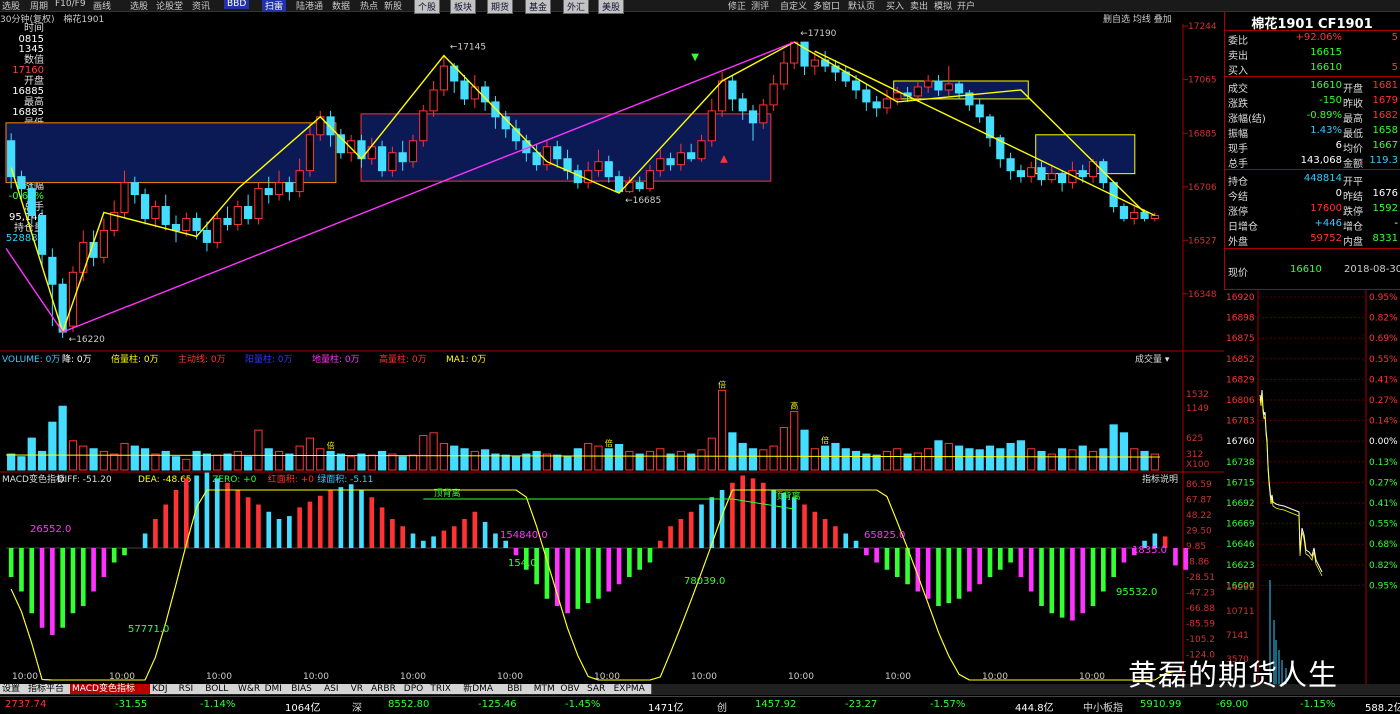  Describe the element at coordinates (306, 689) in the screenshot. I see `indicator-tab-8: BIAS` at that location.